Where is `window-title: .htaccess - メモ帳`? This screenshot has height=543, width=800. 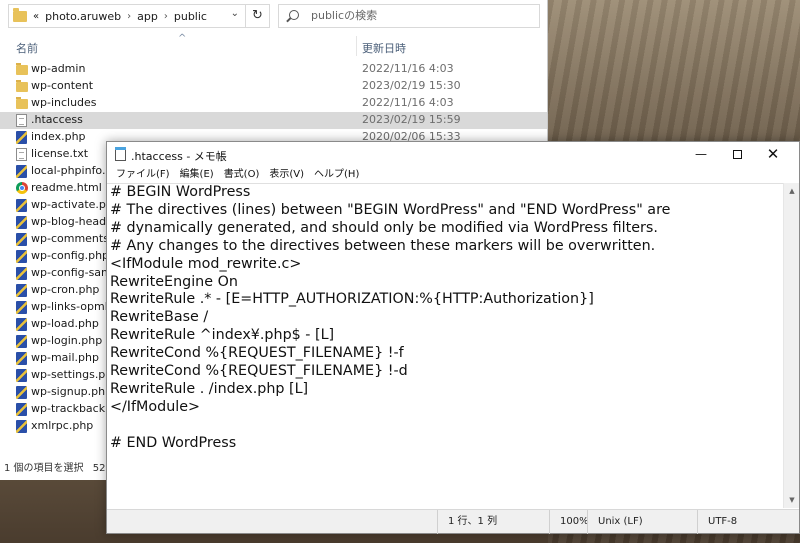
window-title: .htaccess - メモ帳 is located at coordinates (179, 156).